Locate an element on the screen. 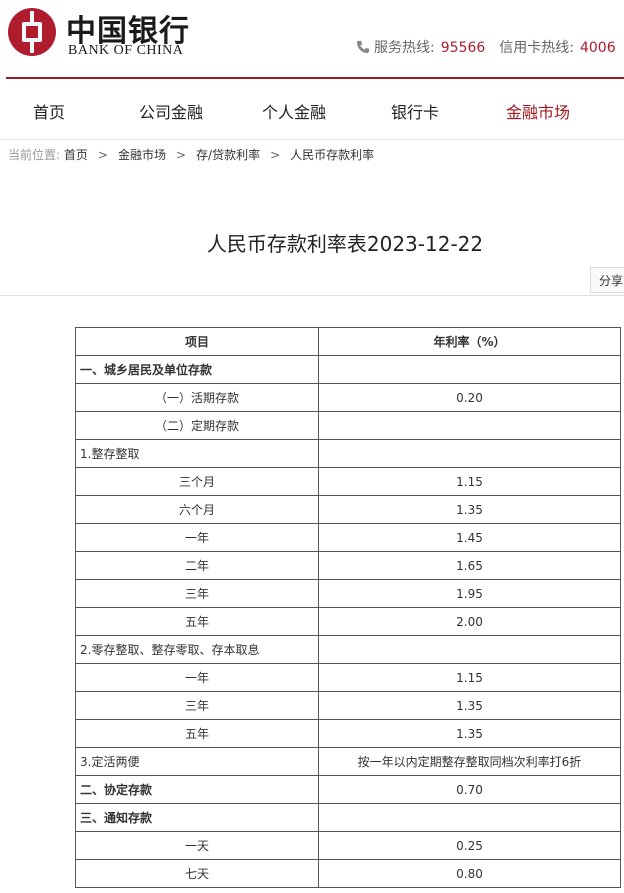 This screenshot has height=893, width=624. page-title: 人民币存款利率表2023-12-22 is located at coordinates (345, 244).